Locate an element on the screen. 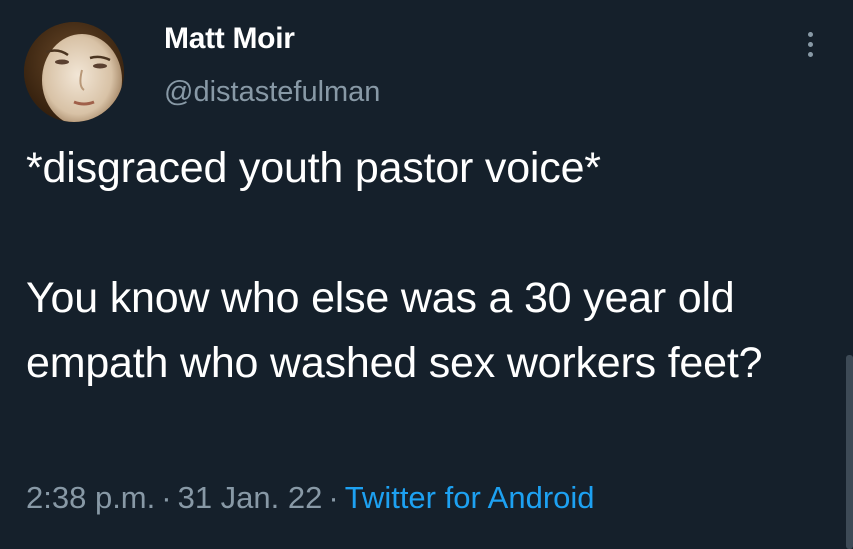 The width and height of the screenshot is (853, 549). tweet-source-link: Twitter for Android is located at coordinates (470, 497).